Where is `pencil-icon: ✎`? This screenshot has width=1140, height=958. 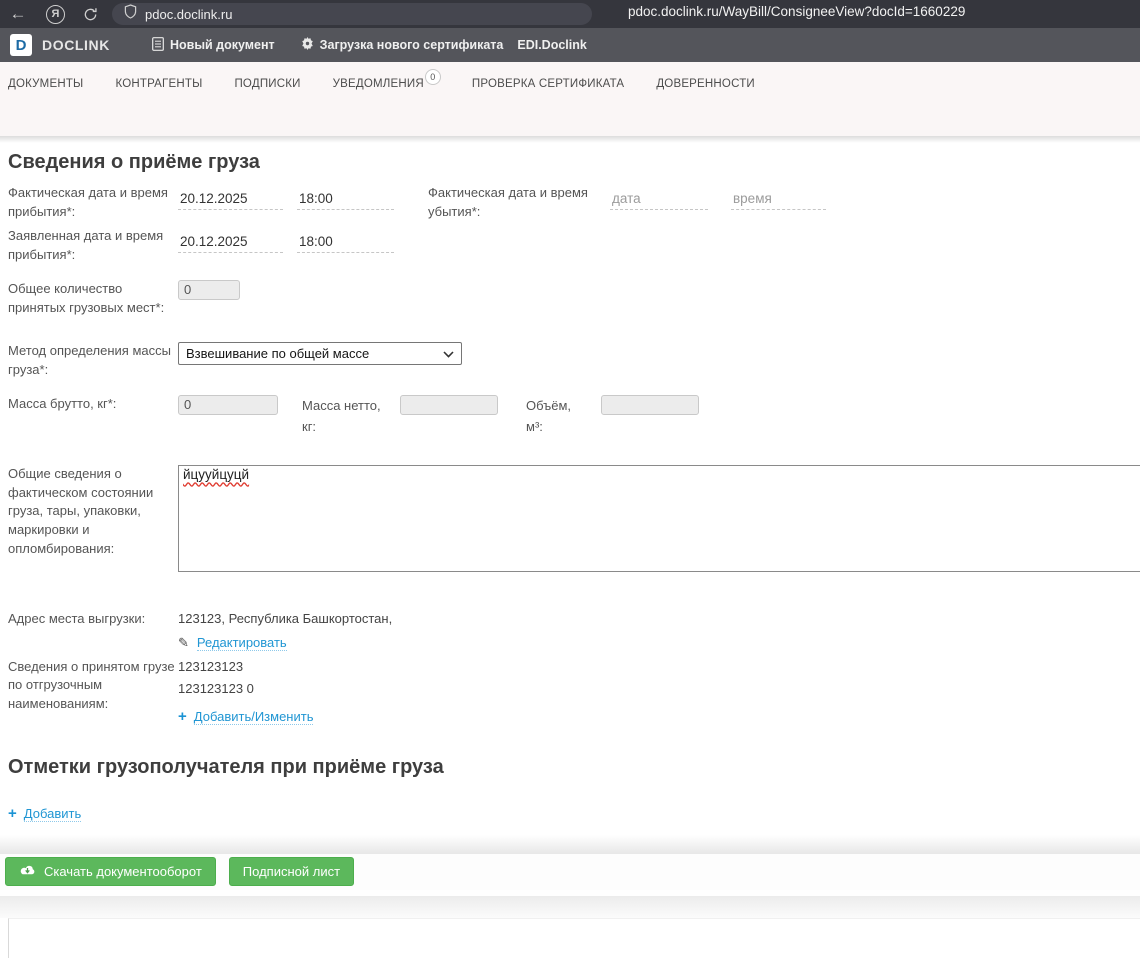
pencil-icon: ✎ is located at coordinates (183, 642).